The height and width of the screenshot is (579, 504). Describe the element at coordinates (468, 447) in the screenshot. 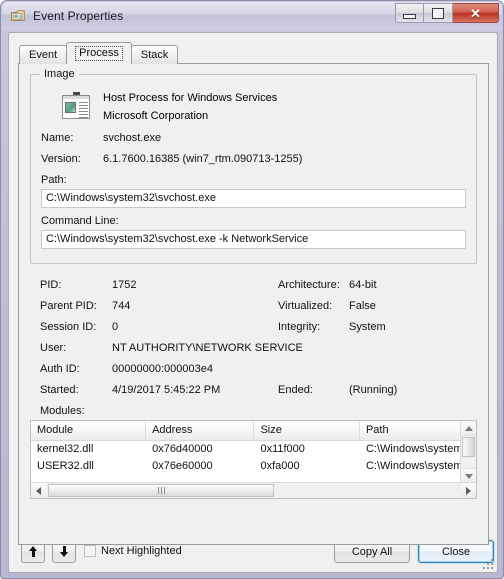

I see `vertical-scroll-thumb` at that location.